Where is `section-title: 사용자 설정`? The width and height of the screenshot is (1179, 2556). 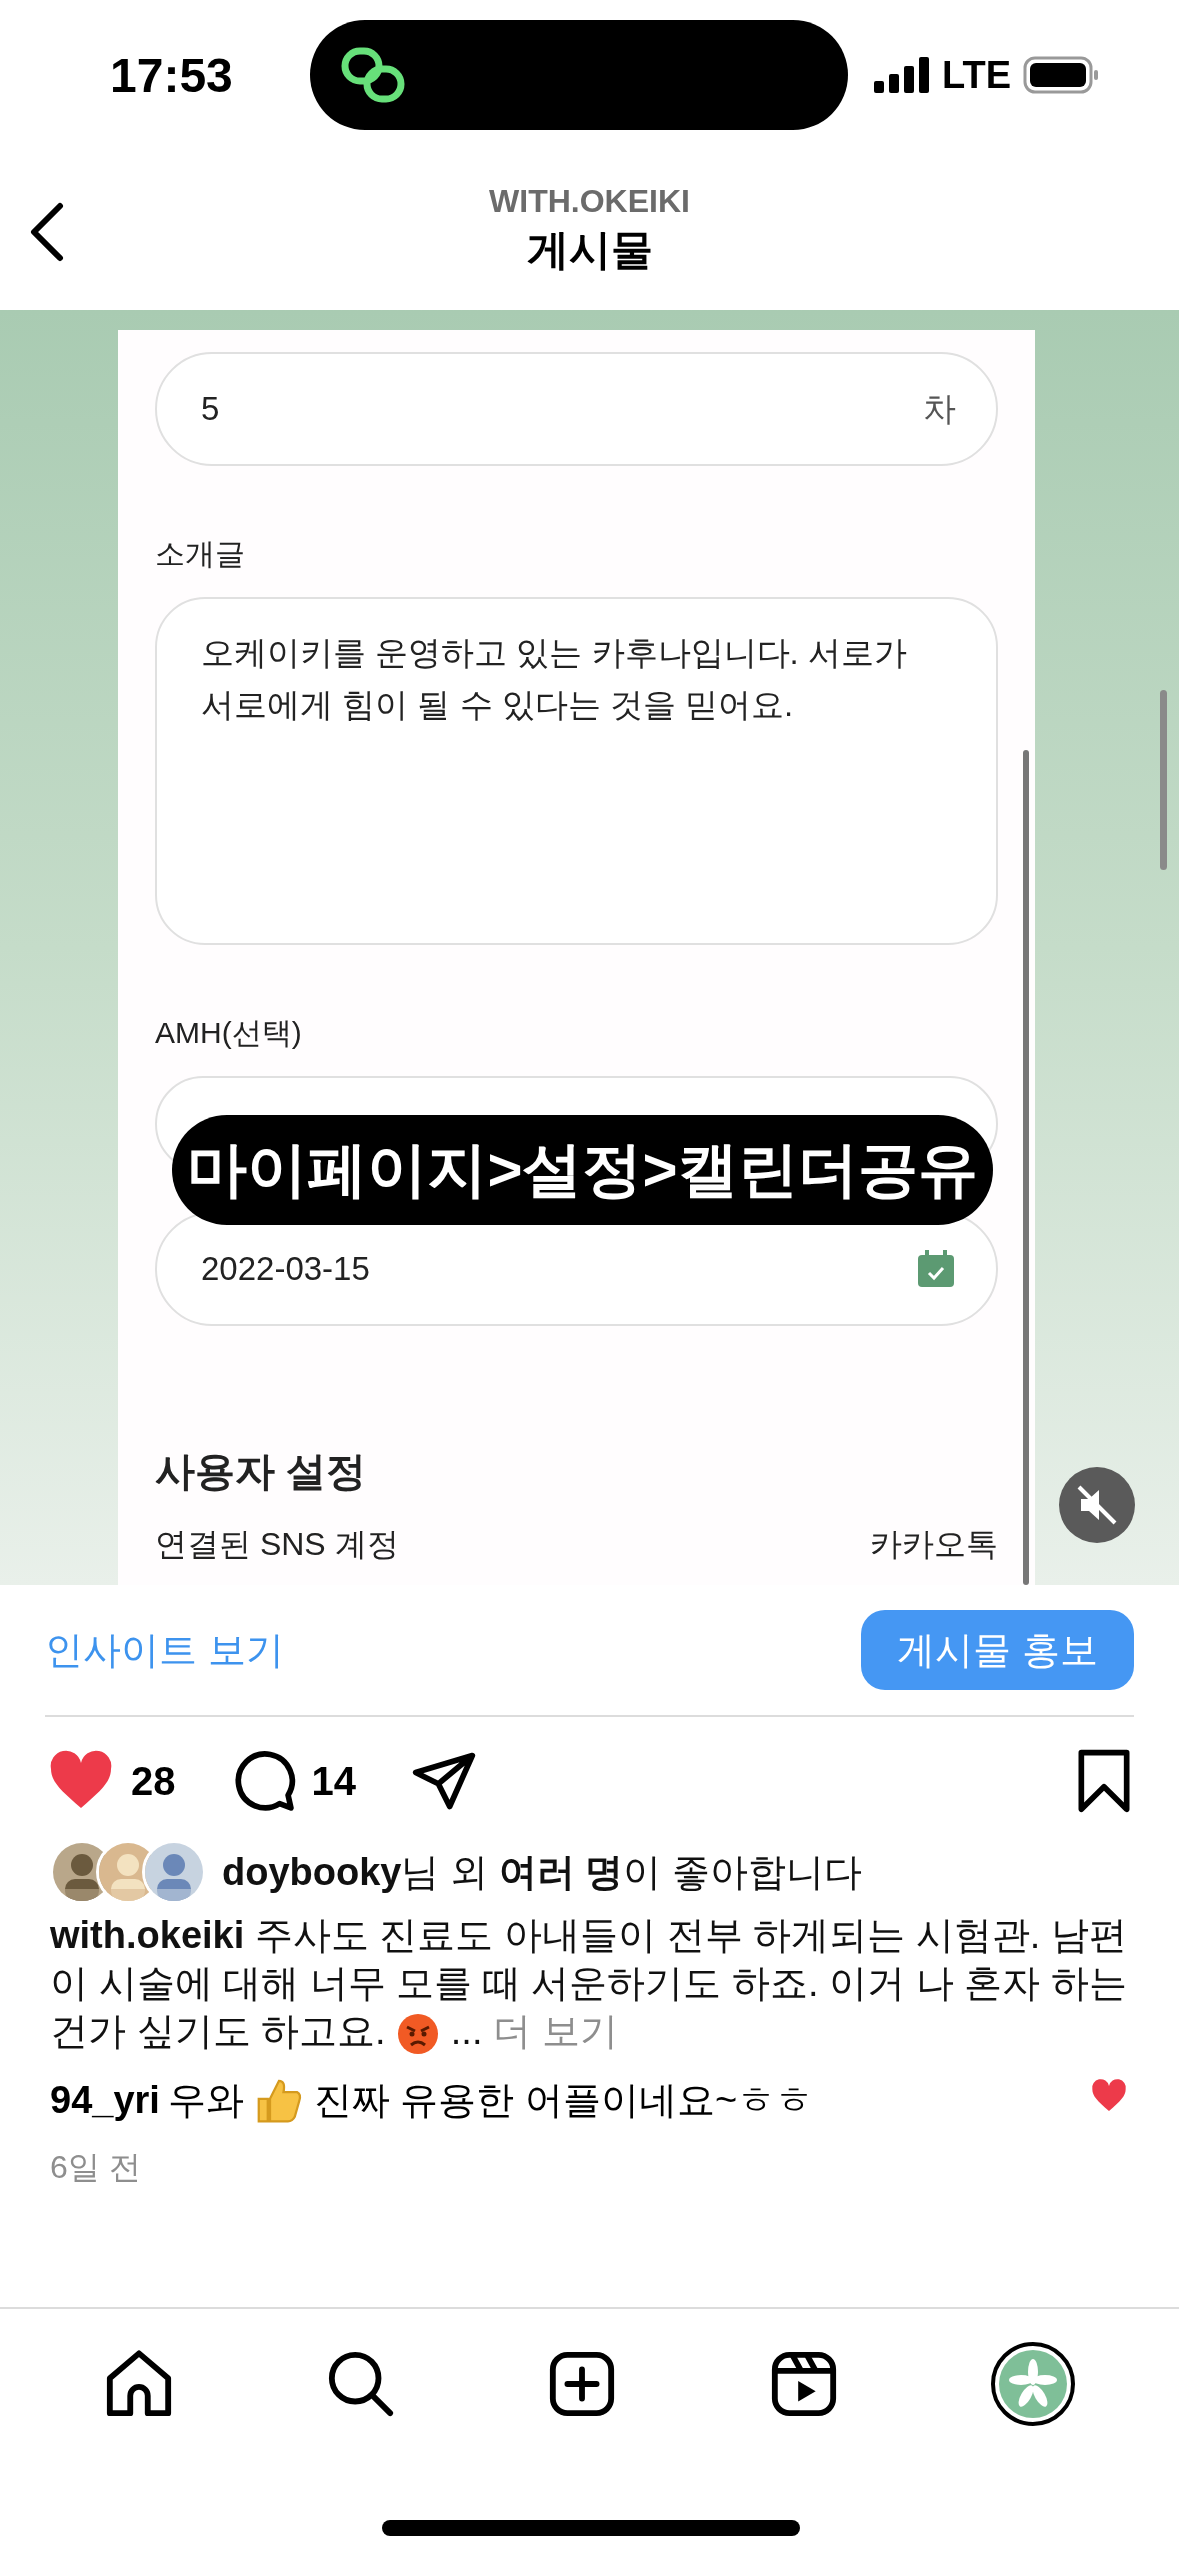
section-title: 사용자 설정 is located at coordinates (261, 1471).